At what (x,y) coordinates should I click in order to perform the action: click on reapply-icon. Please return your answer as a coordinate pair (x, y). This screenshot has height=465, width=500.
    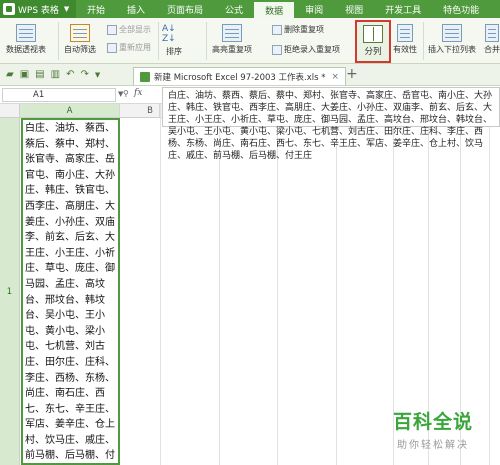
    Looking at the image, I should click on (112, 47).